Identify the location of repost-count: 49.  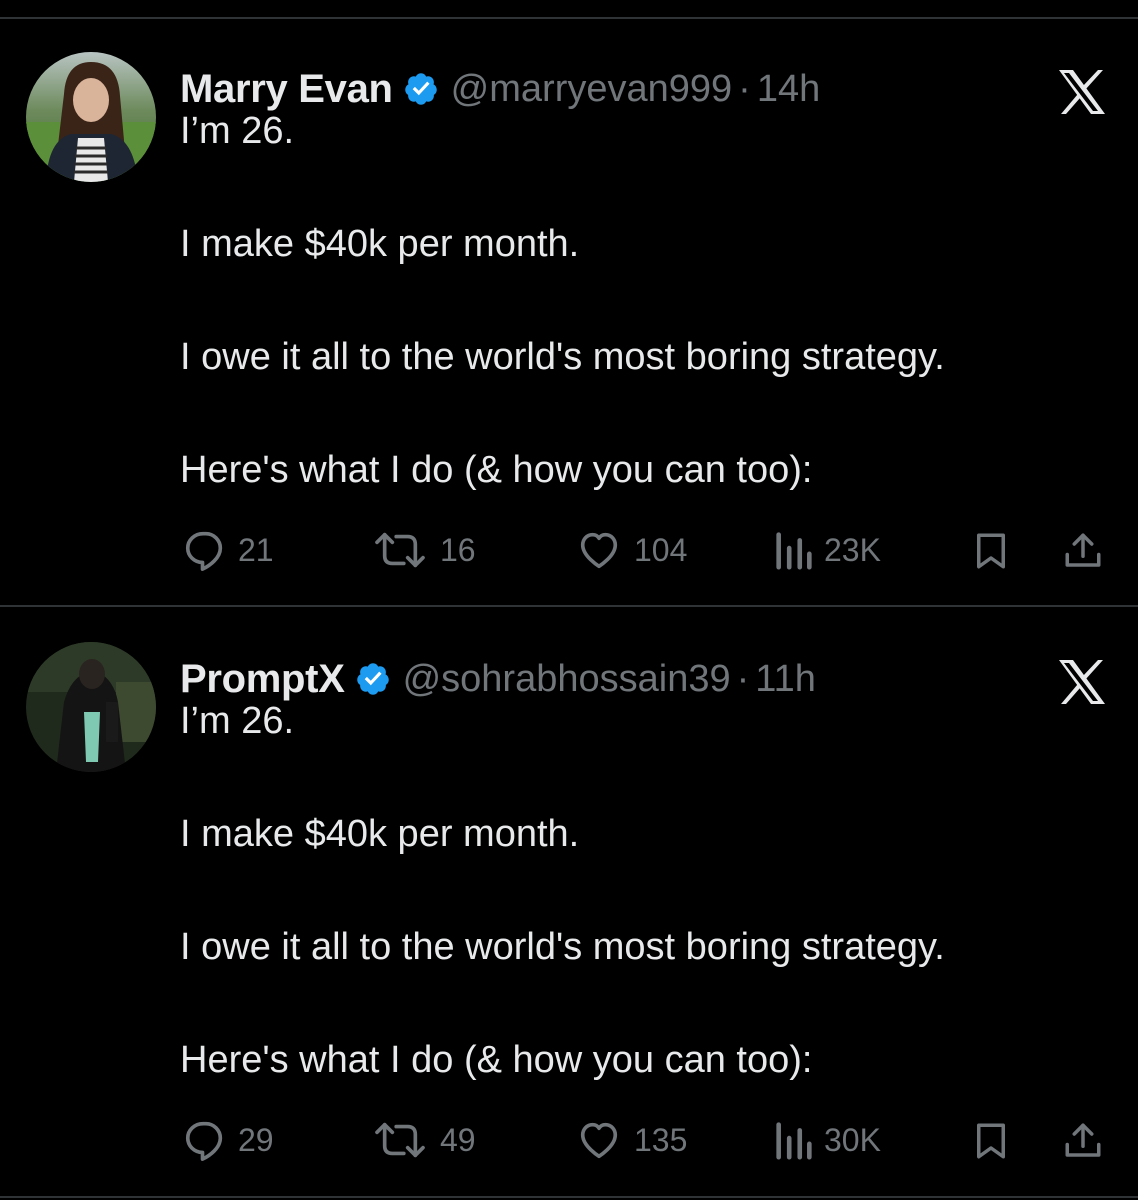
(458, 1139).